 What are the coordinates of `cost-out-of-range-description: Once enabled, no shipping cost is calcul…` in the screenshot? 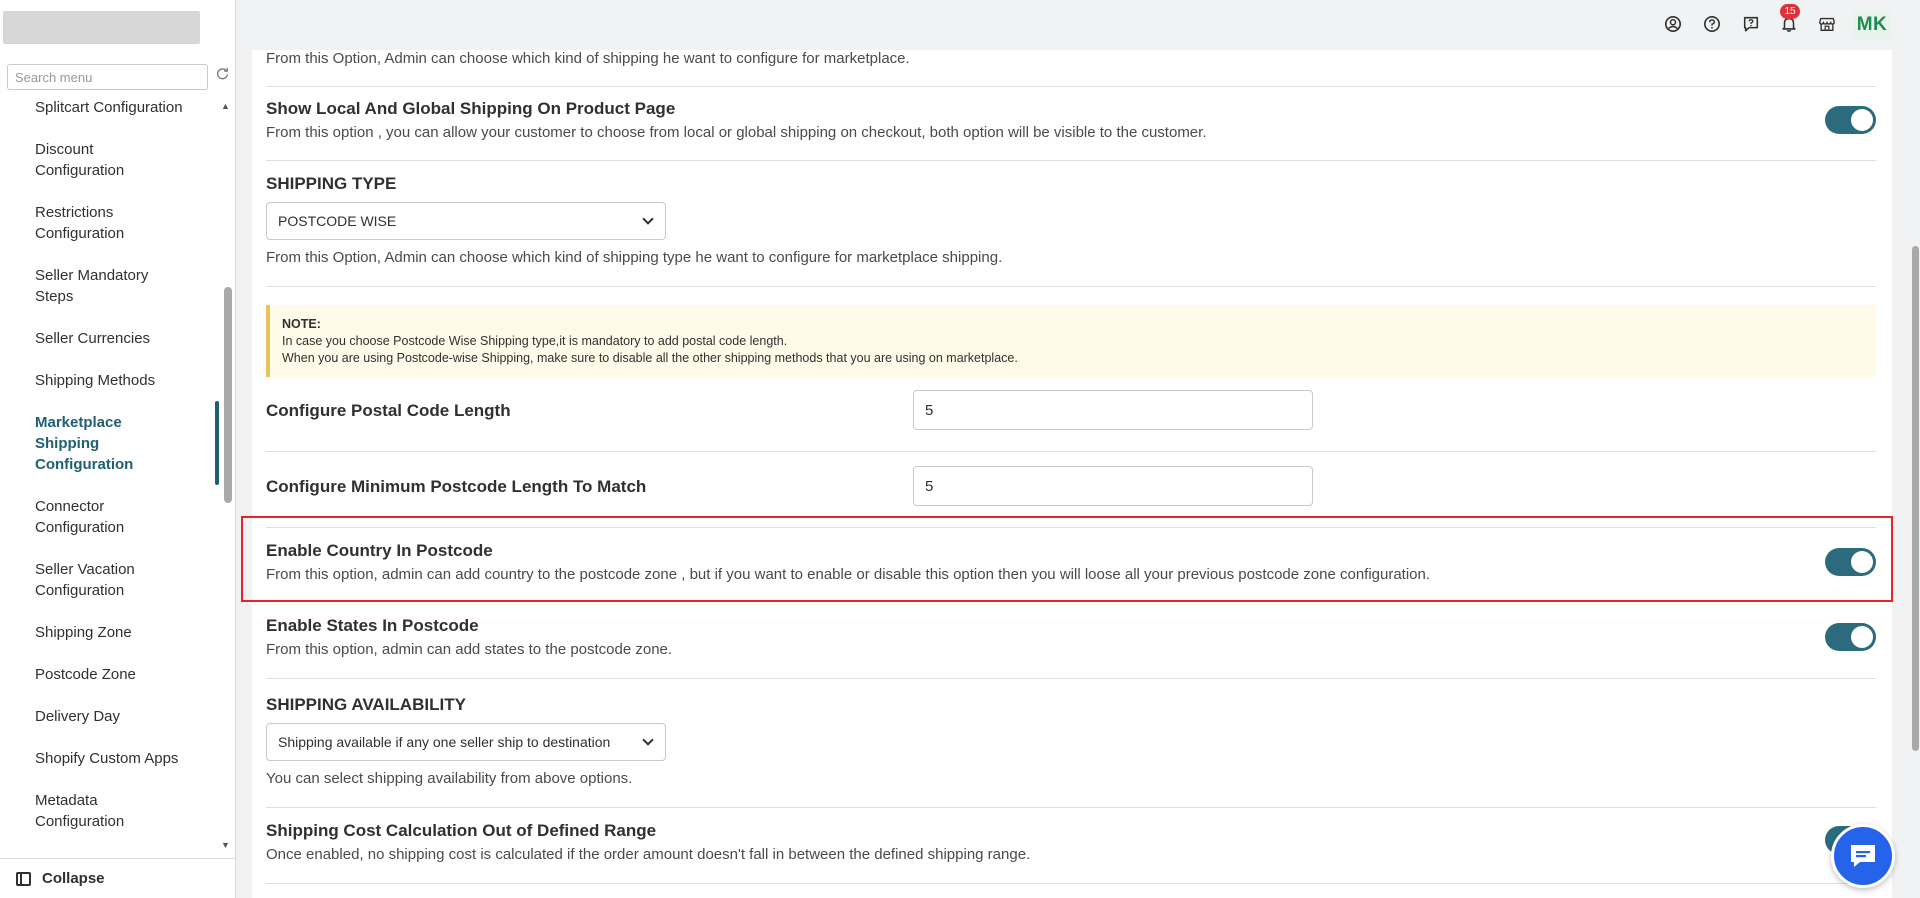 It's located at (648, 854).